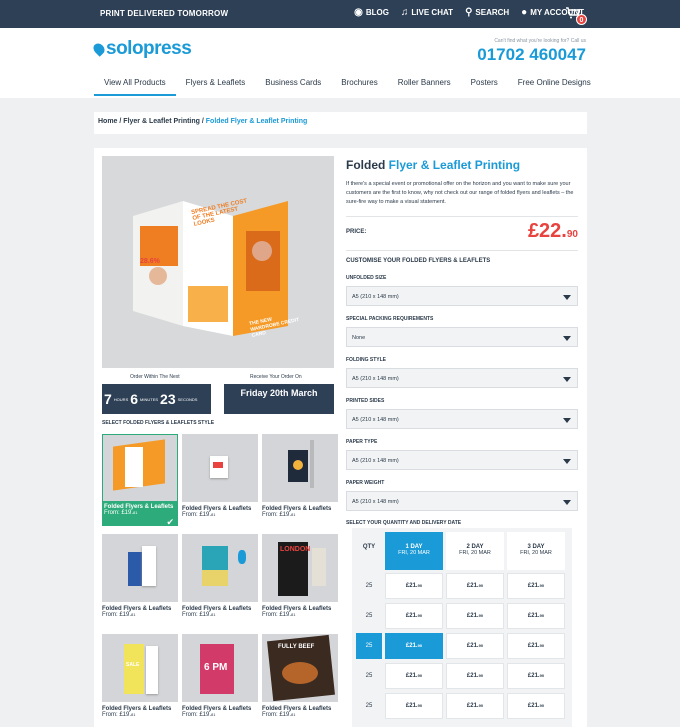  Describe the element at coordinates (418, 261) in the screenshot. I see `customise-heading: CUSTOMISE YOUR FOLDED FLYERS & LEAFLETS` at that location.